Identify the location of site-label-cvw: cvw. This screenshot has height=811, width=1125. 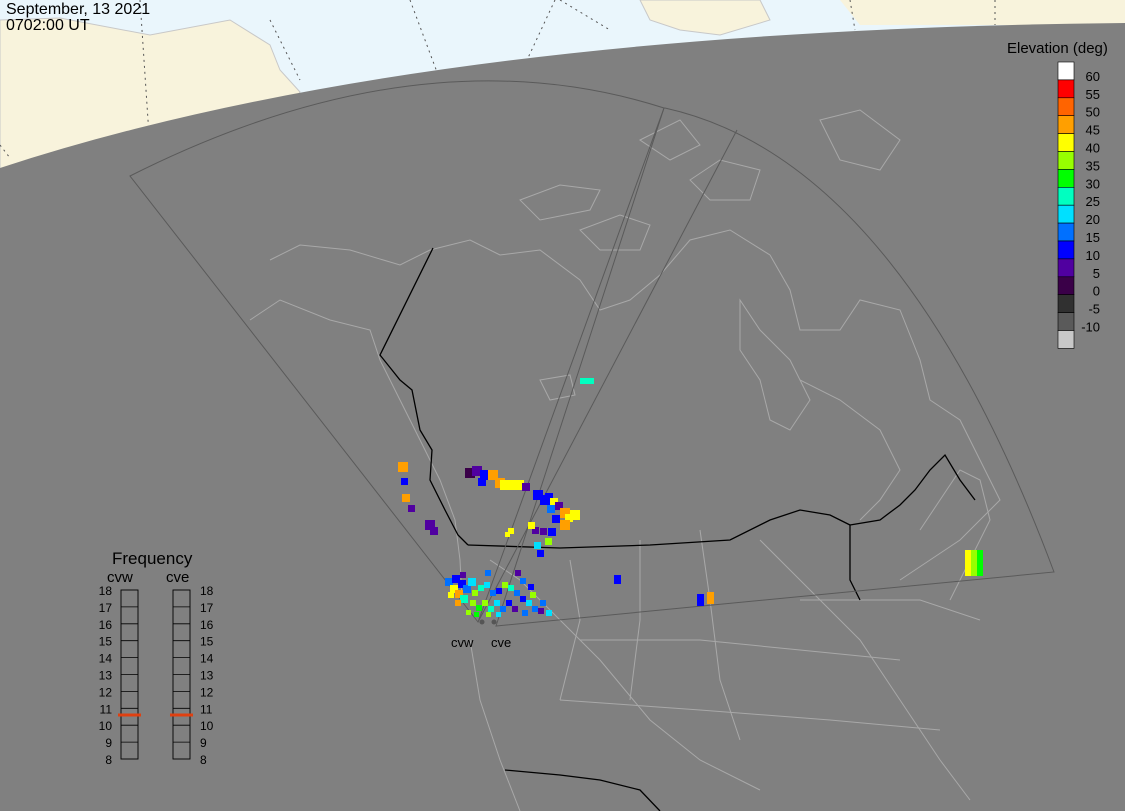
(462, 642).